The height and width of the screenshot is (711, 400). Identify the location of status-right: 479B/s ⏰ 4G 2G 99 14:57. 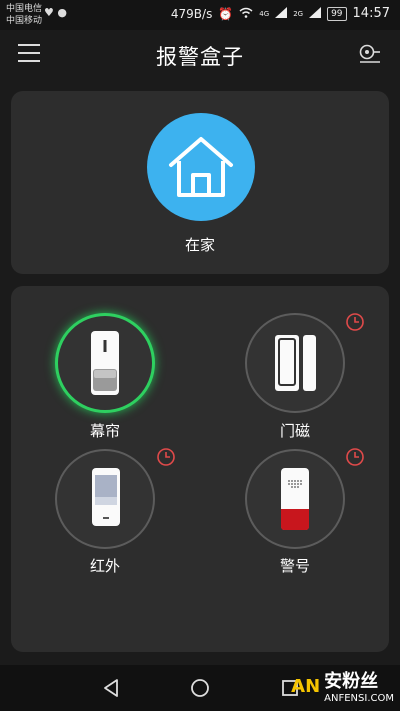
(280, 13).